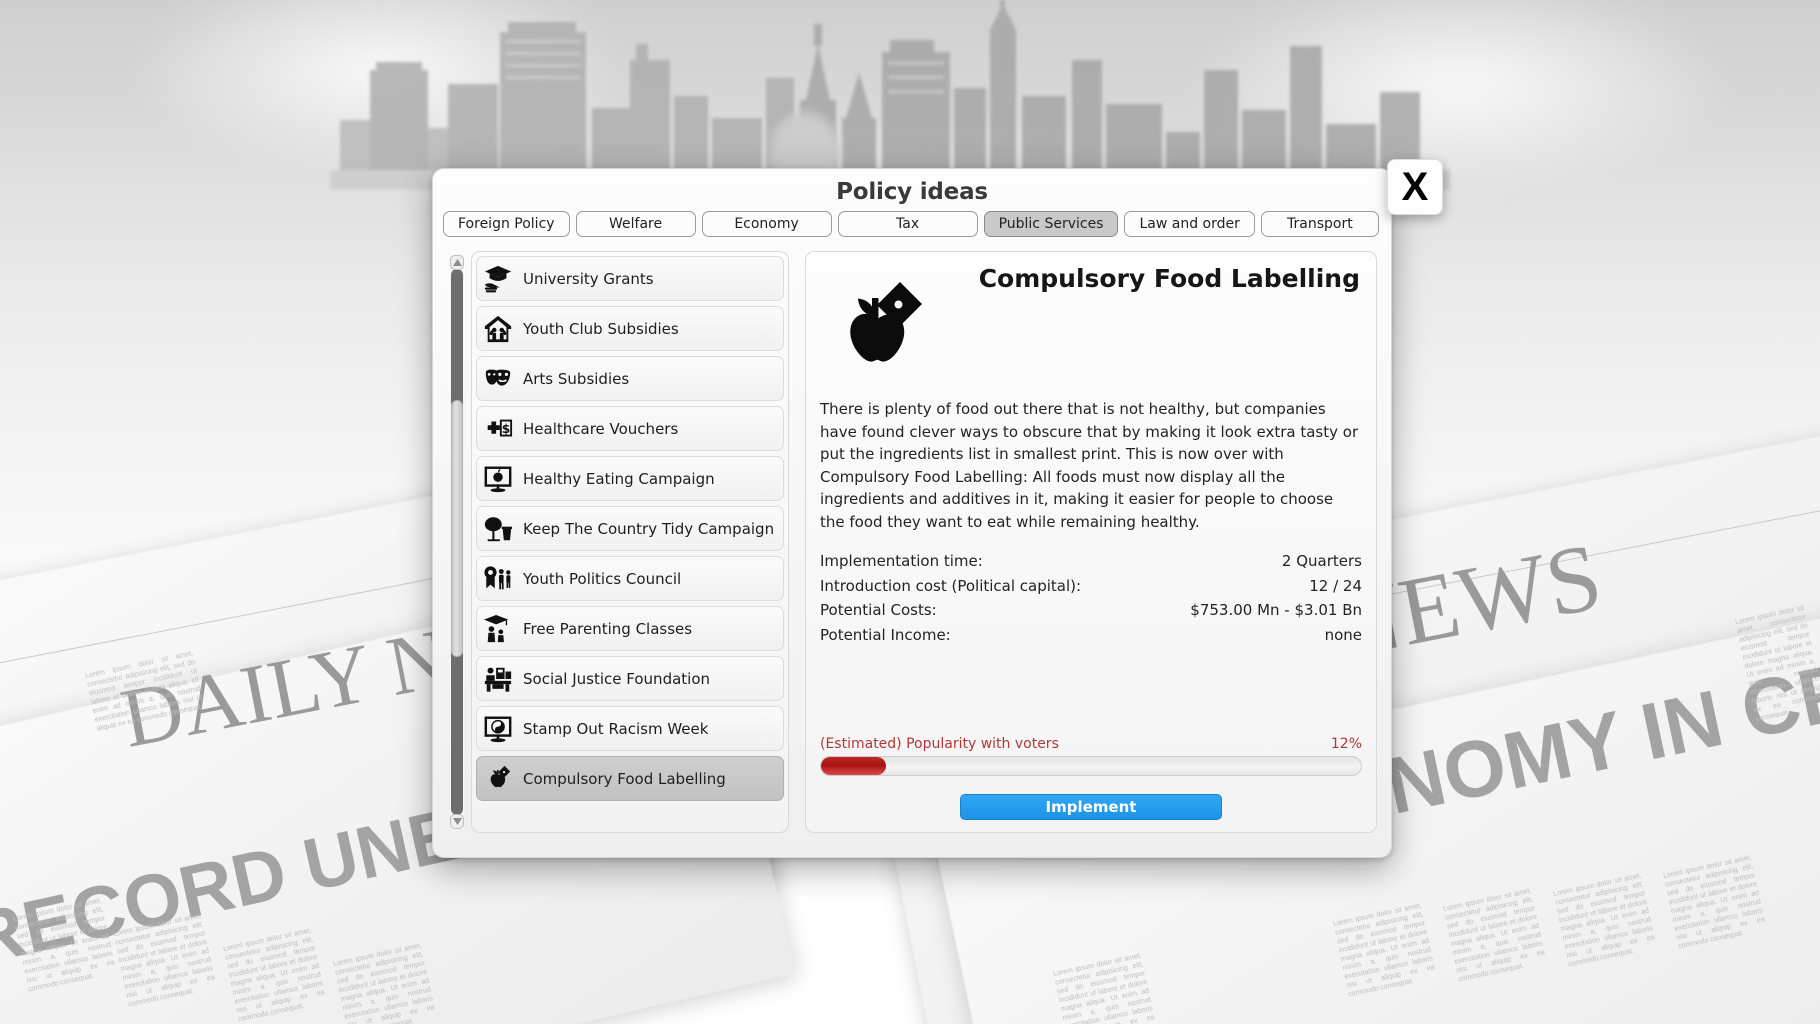  I want to click on stat-value: 12 / 24, so click(1335, 585).